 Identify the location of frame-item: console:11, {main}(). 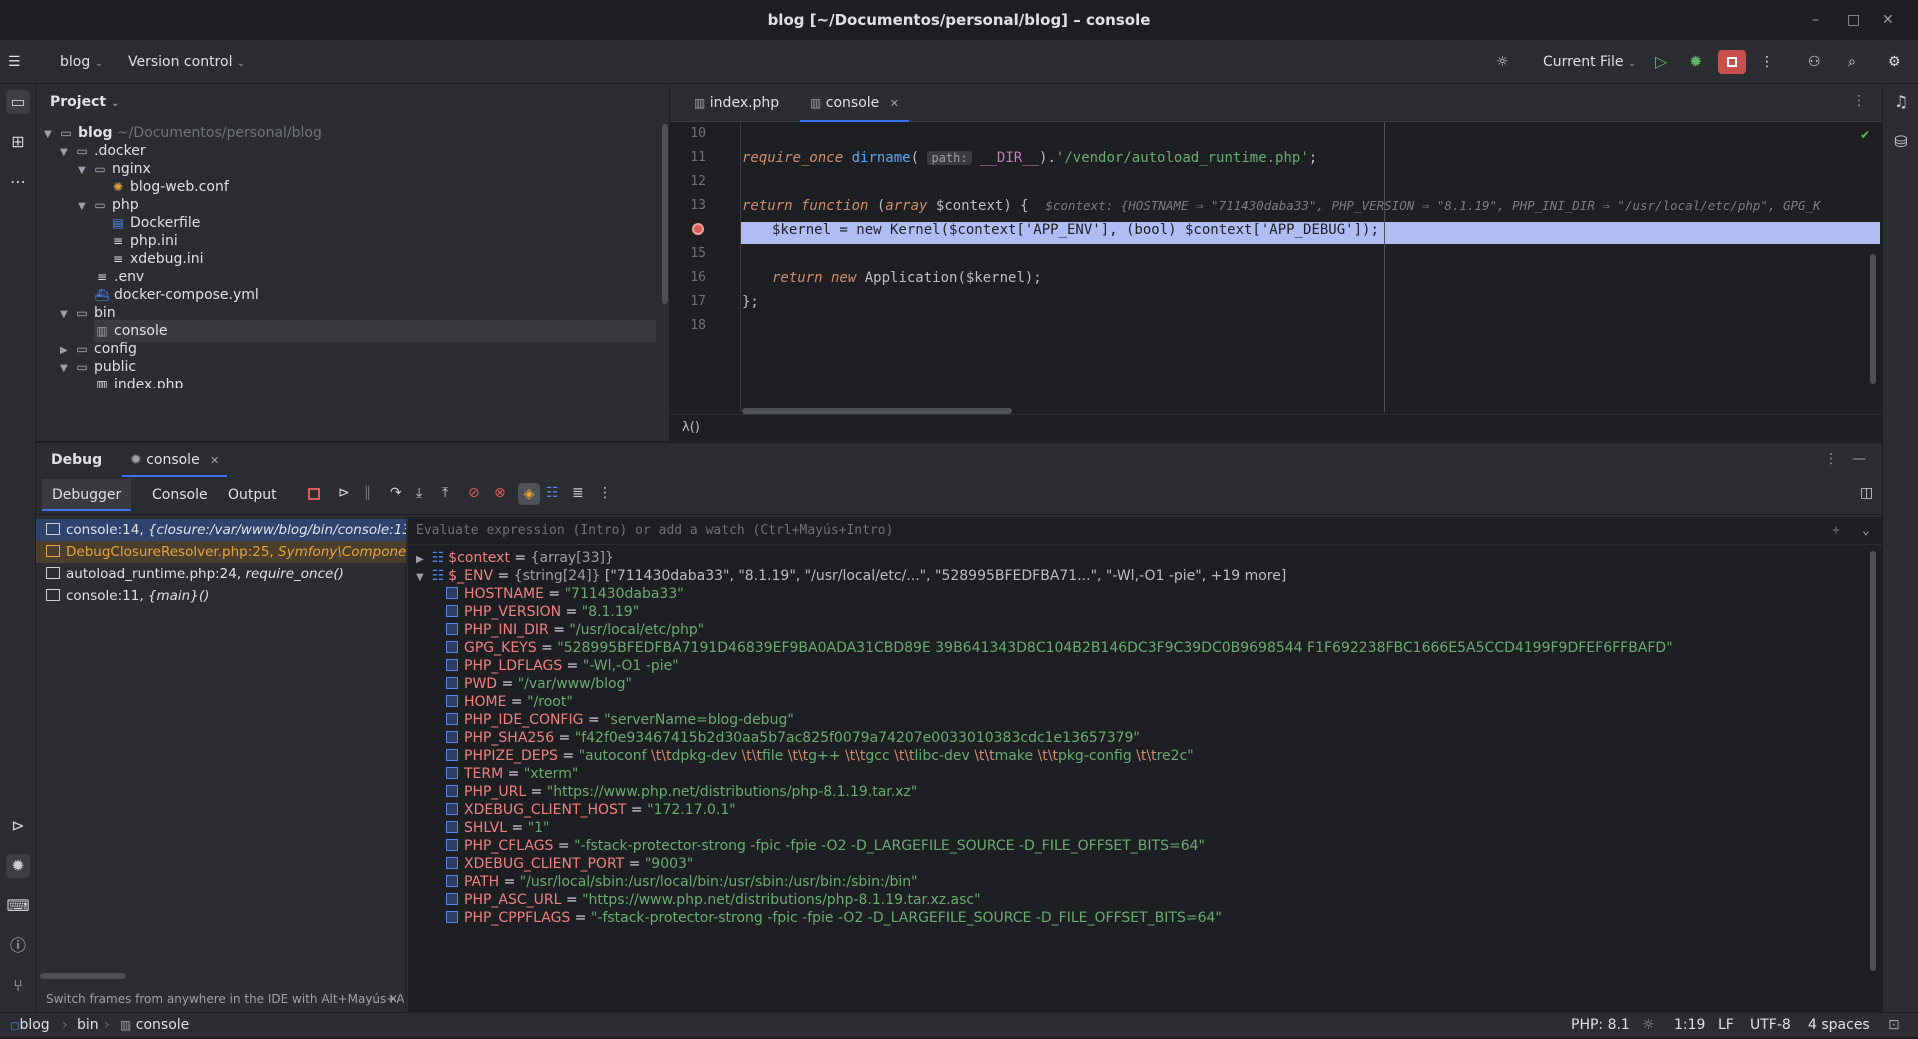
(221, 596).